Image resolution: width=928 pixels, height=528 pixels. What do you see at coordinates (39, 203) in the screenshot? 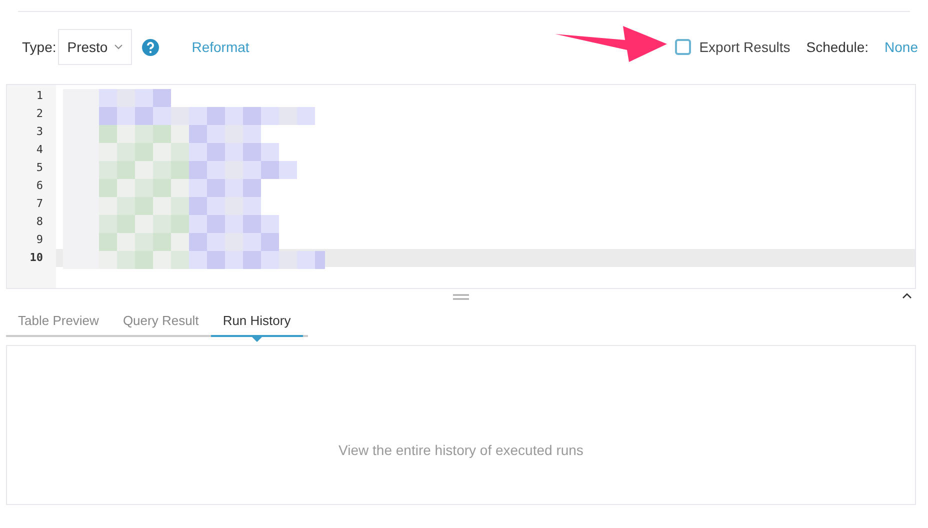
I see `line-number: 7` at bounding box center [39, 203].